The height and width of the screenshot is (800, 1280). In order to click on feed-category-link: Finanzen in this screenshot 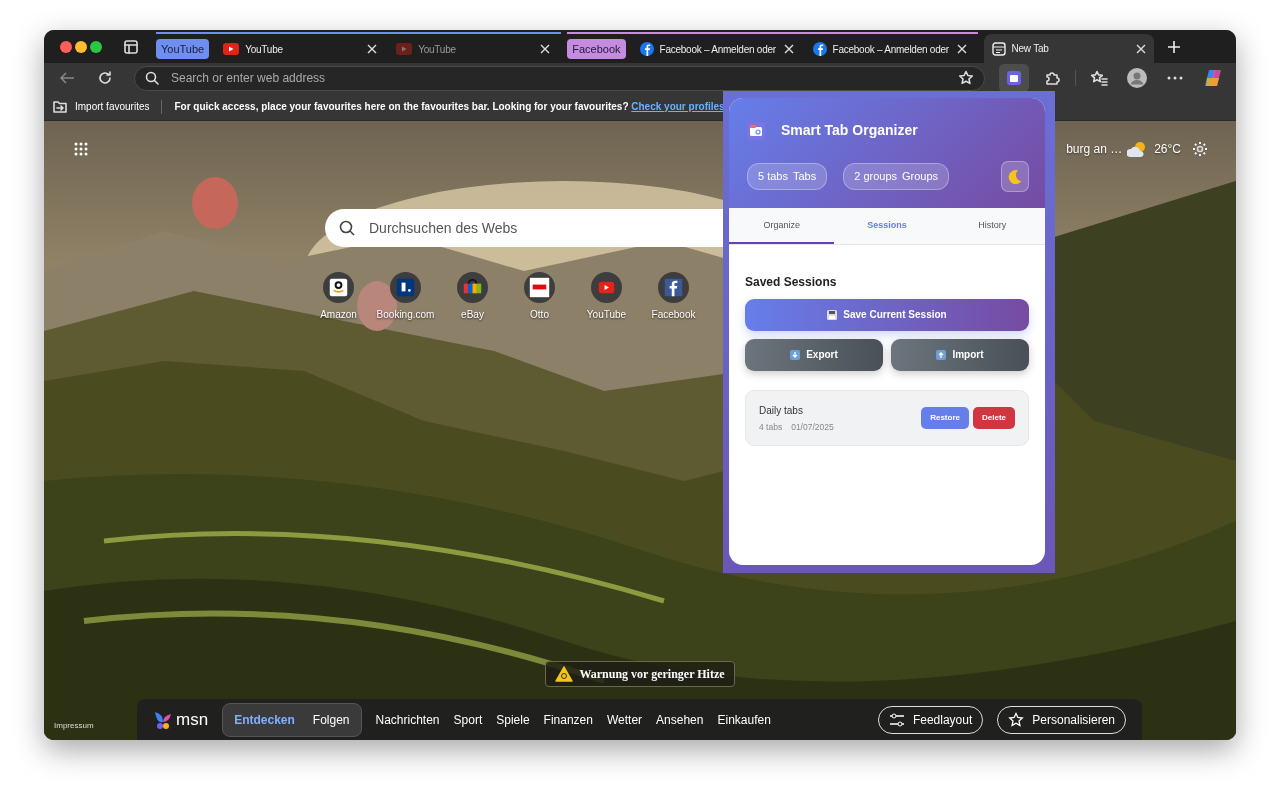, I will do `click(568, 719)`.